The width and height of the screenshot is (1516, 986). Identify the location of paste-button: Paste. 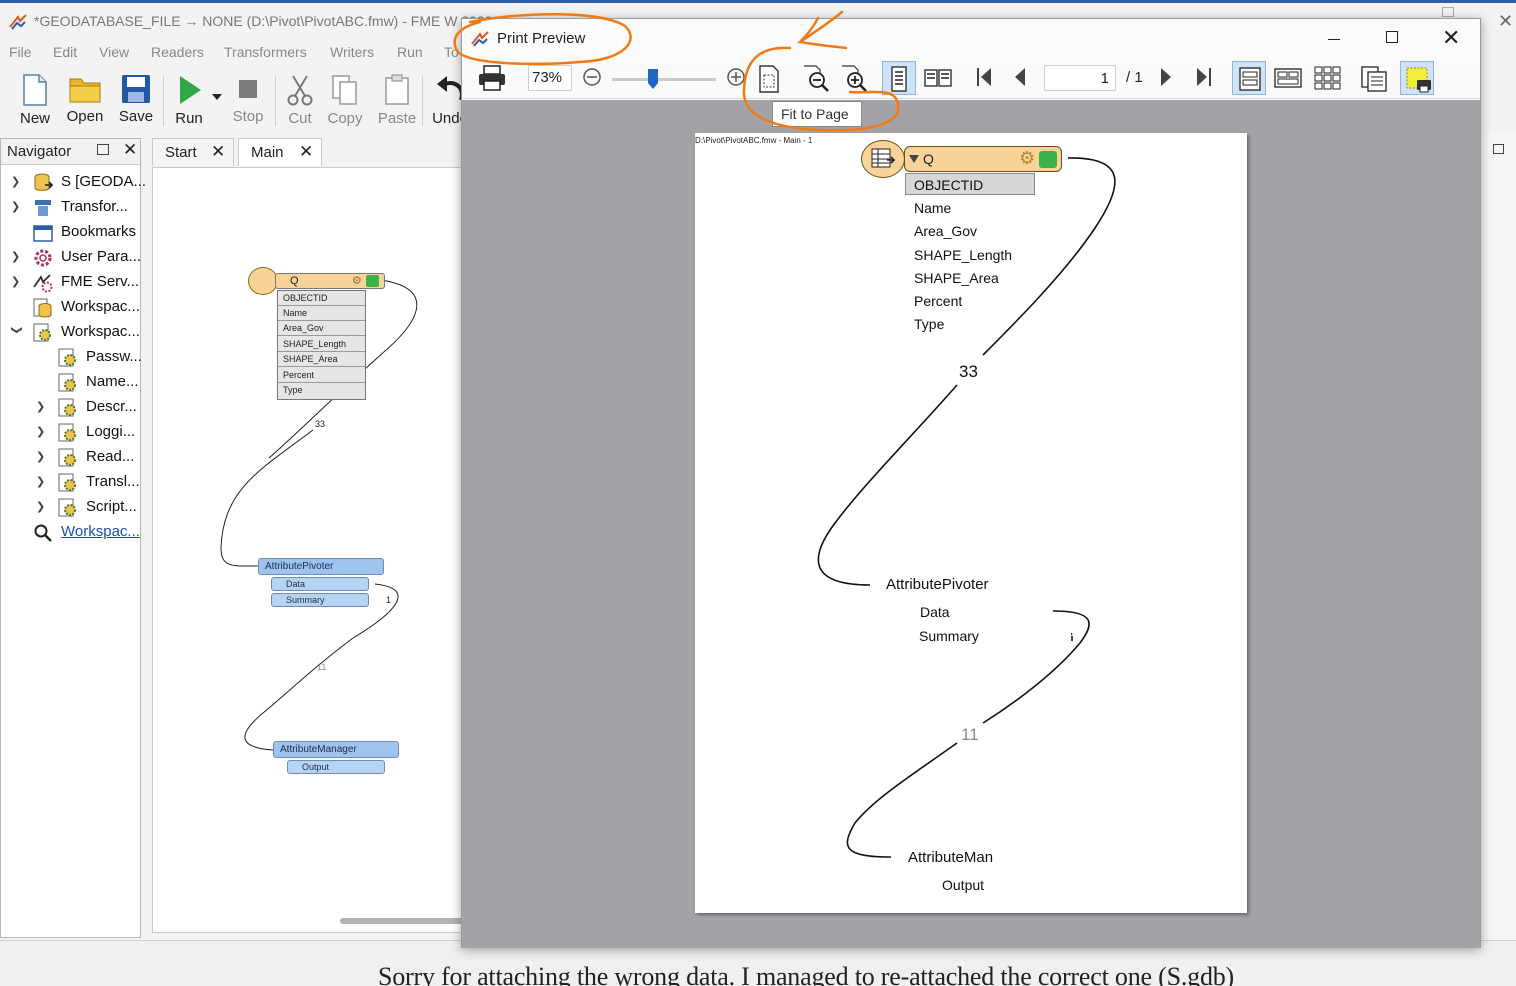
(397, 101).